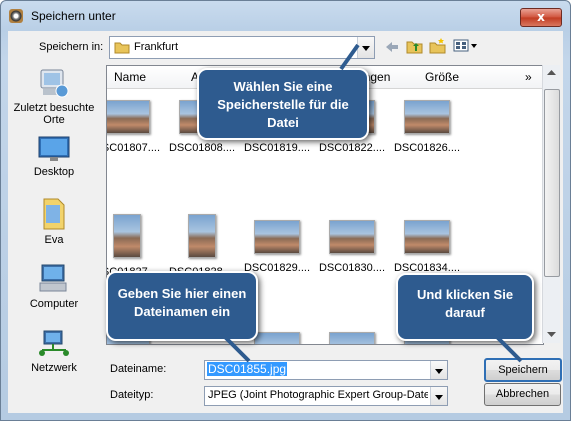  I want to click on new-folder-icon, so click(438, 45).